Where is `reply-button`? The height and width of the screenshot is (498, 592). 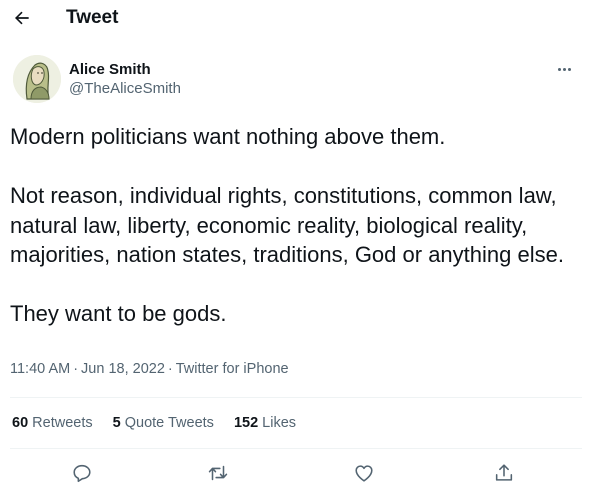 reply-button is located at coordinates (82, 473).